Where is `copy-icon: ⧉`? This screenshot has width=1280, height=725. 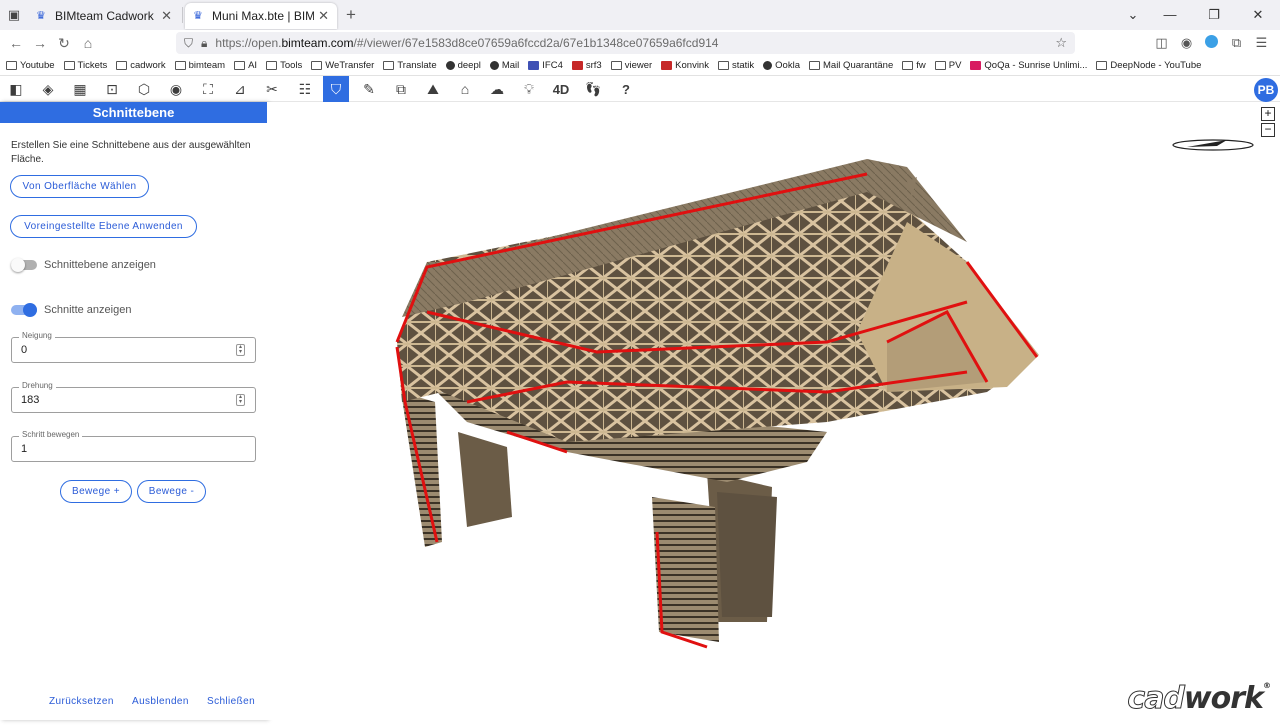
copy-icon: ⧉ is located at coordinates (401, 89).